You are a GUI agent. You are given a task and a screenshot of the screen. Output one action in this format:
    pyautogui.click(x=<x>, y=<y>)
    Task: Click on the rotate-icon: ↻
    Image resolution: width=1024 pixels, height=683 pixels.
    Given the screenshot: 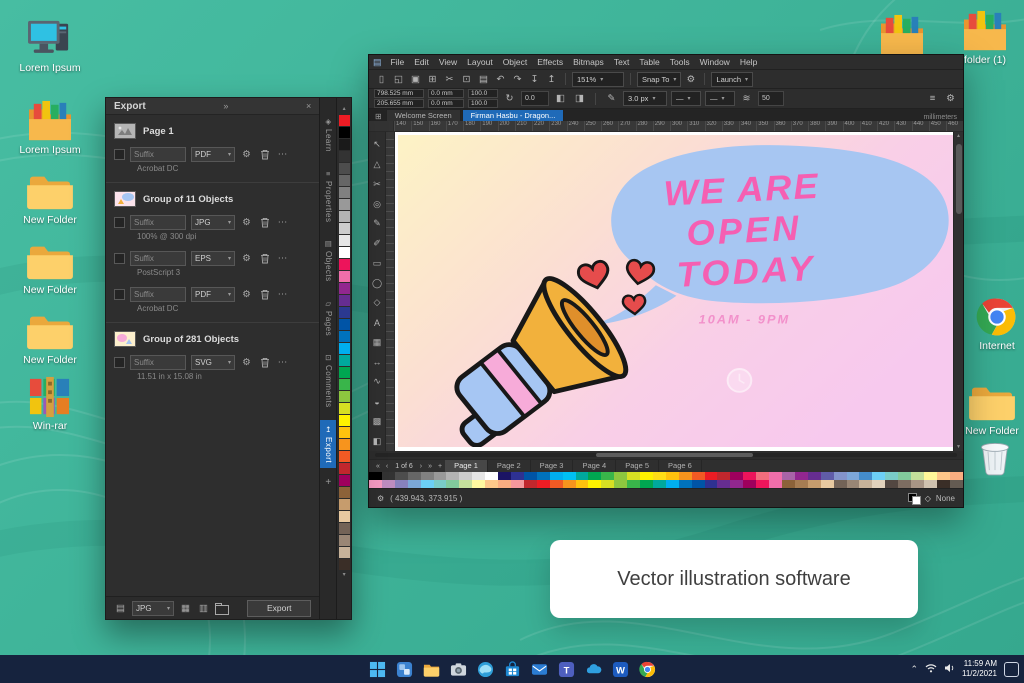 What is the action you would take?
    pyautogui.click(x=509, y=98)
    